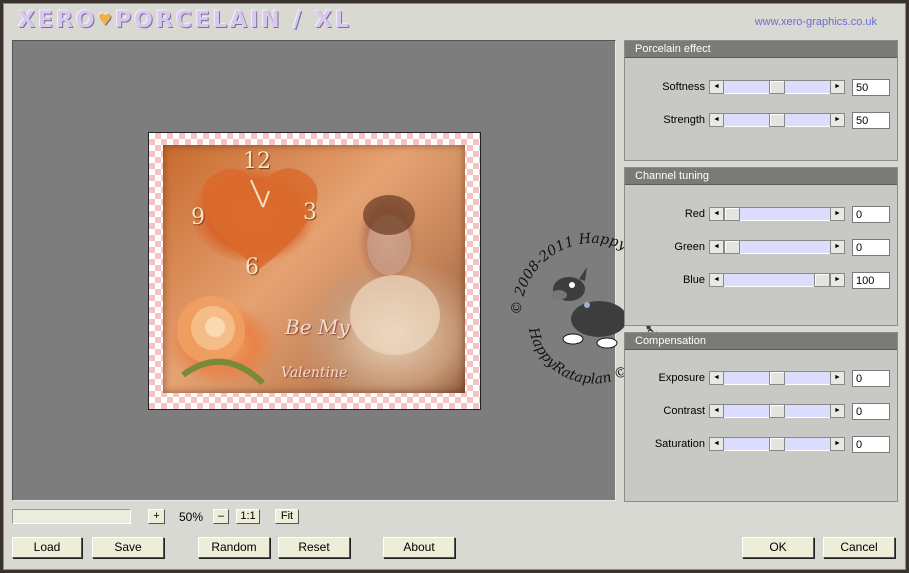 Image resolution: width=909 pixels, height=573 pixels. I want to click on progress-bar, so click(71, 516).